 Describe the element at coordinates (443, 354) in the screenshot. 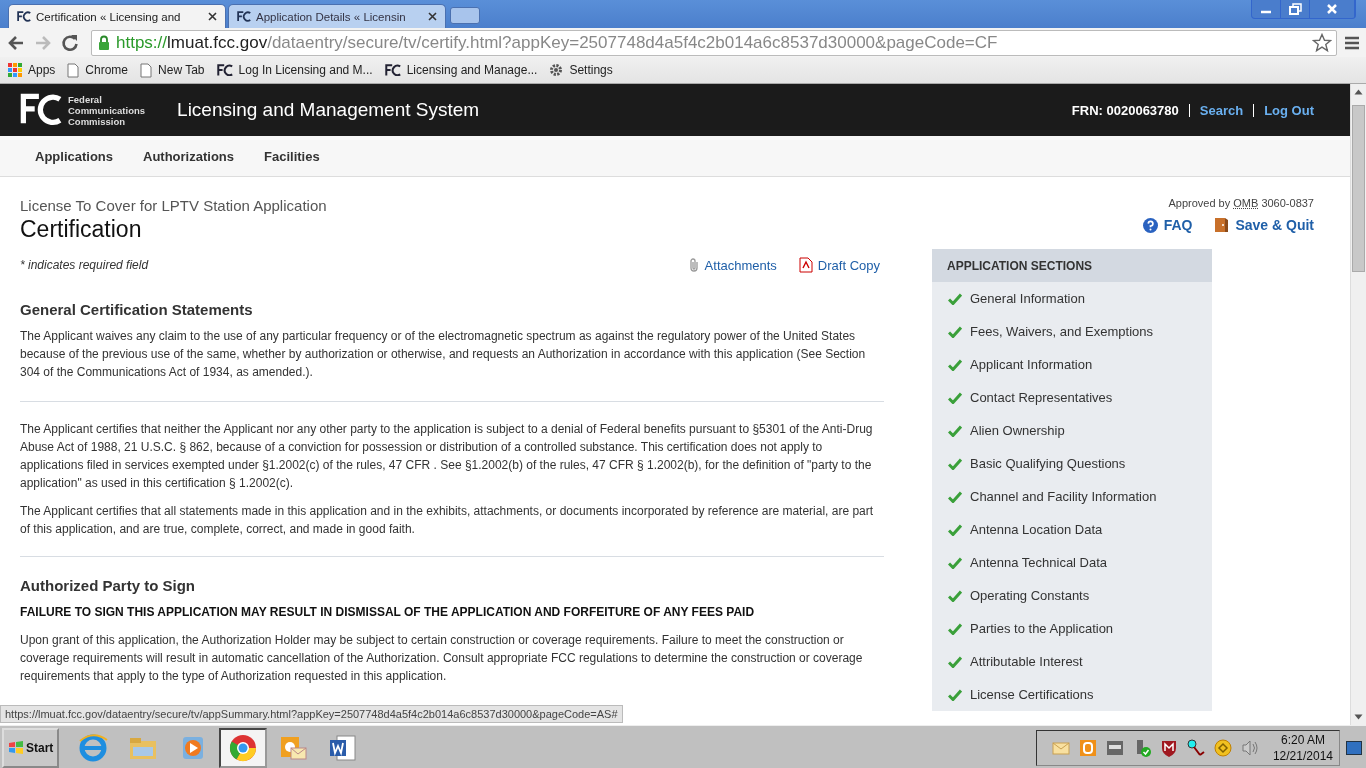

I see `paragraph: The Applicant waives any claim to the use of any particular frequency or of the electromagnetic spectrum as against the regulatory power of the United States because of the previous use of the same, whether by authorization or otherwise, and requests an Authorization in accordance with this application (See Section 304 of the Communications Act of 1934, as amended.).` at that location.